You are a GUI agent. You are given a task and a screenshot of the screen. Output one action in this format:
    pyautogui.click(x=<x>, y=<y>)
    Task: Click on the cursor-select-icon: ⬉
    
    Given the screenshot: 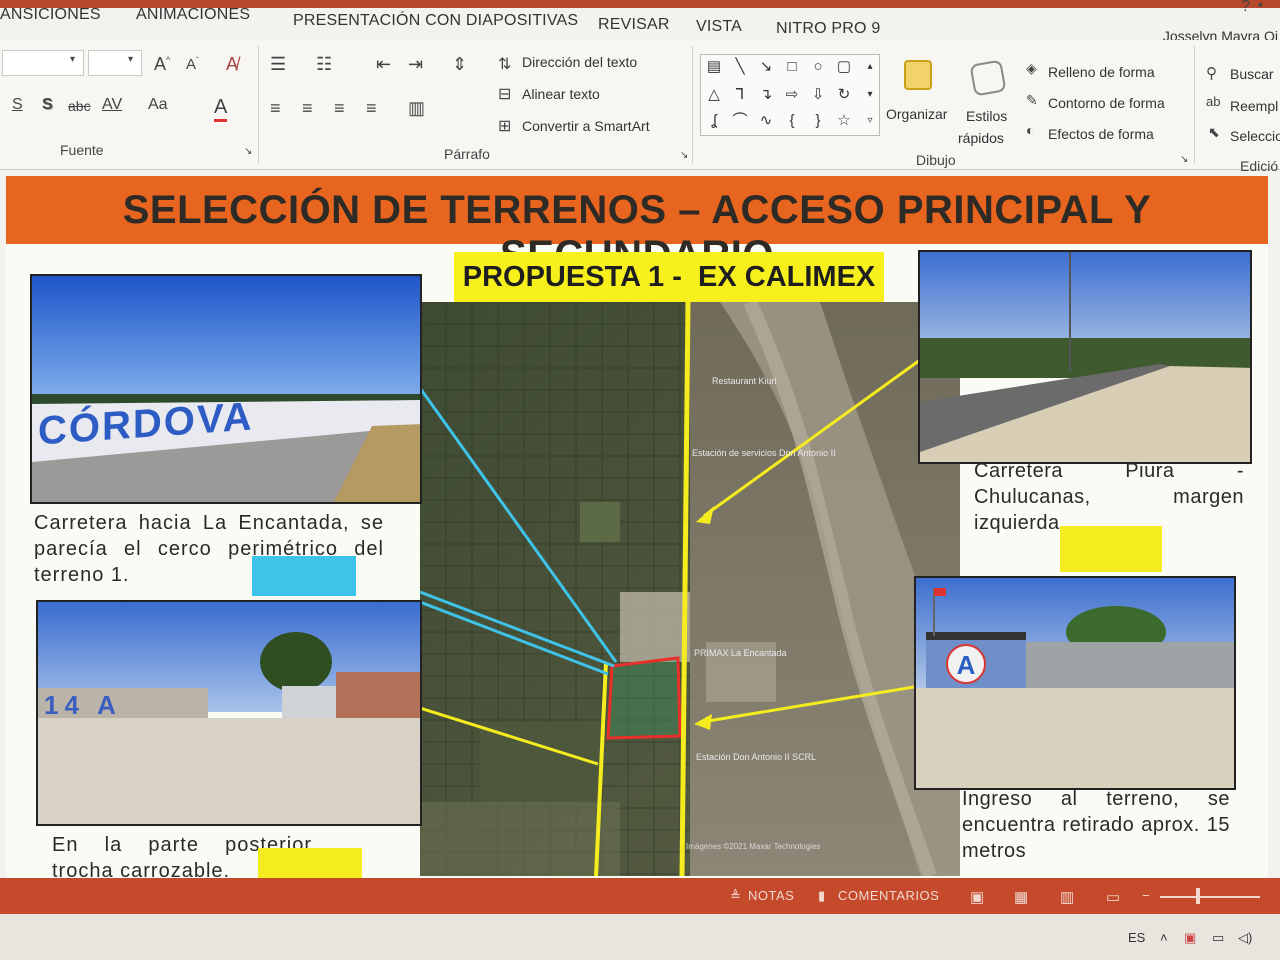 What is the action you would take?
    pyautogui.click(x=1214, y=132)
    